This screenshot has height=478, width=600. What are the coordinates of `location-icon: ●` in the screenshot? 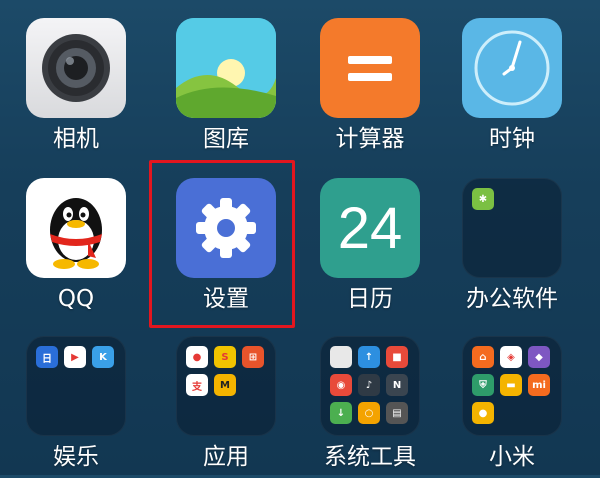 It's located at (483, 413).